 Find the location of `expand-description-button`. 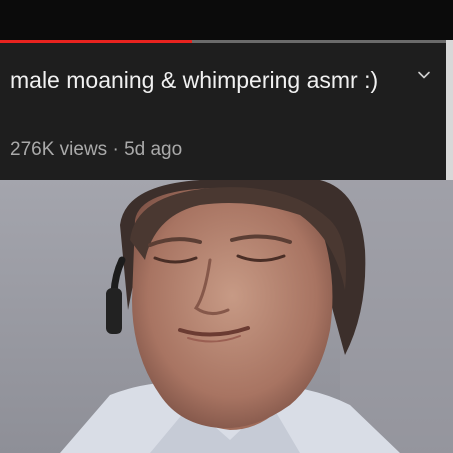

expand-description-button is located at coordinates (424, 75).